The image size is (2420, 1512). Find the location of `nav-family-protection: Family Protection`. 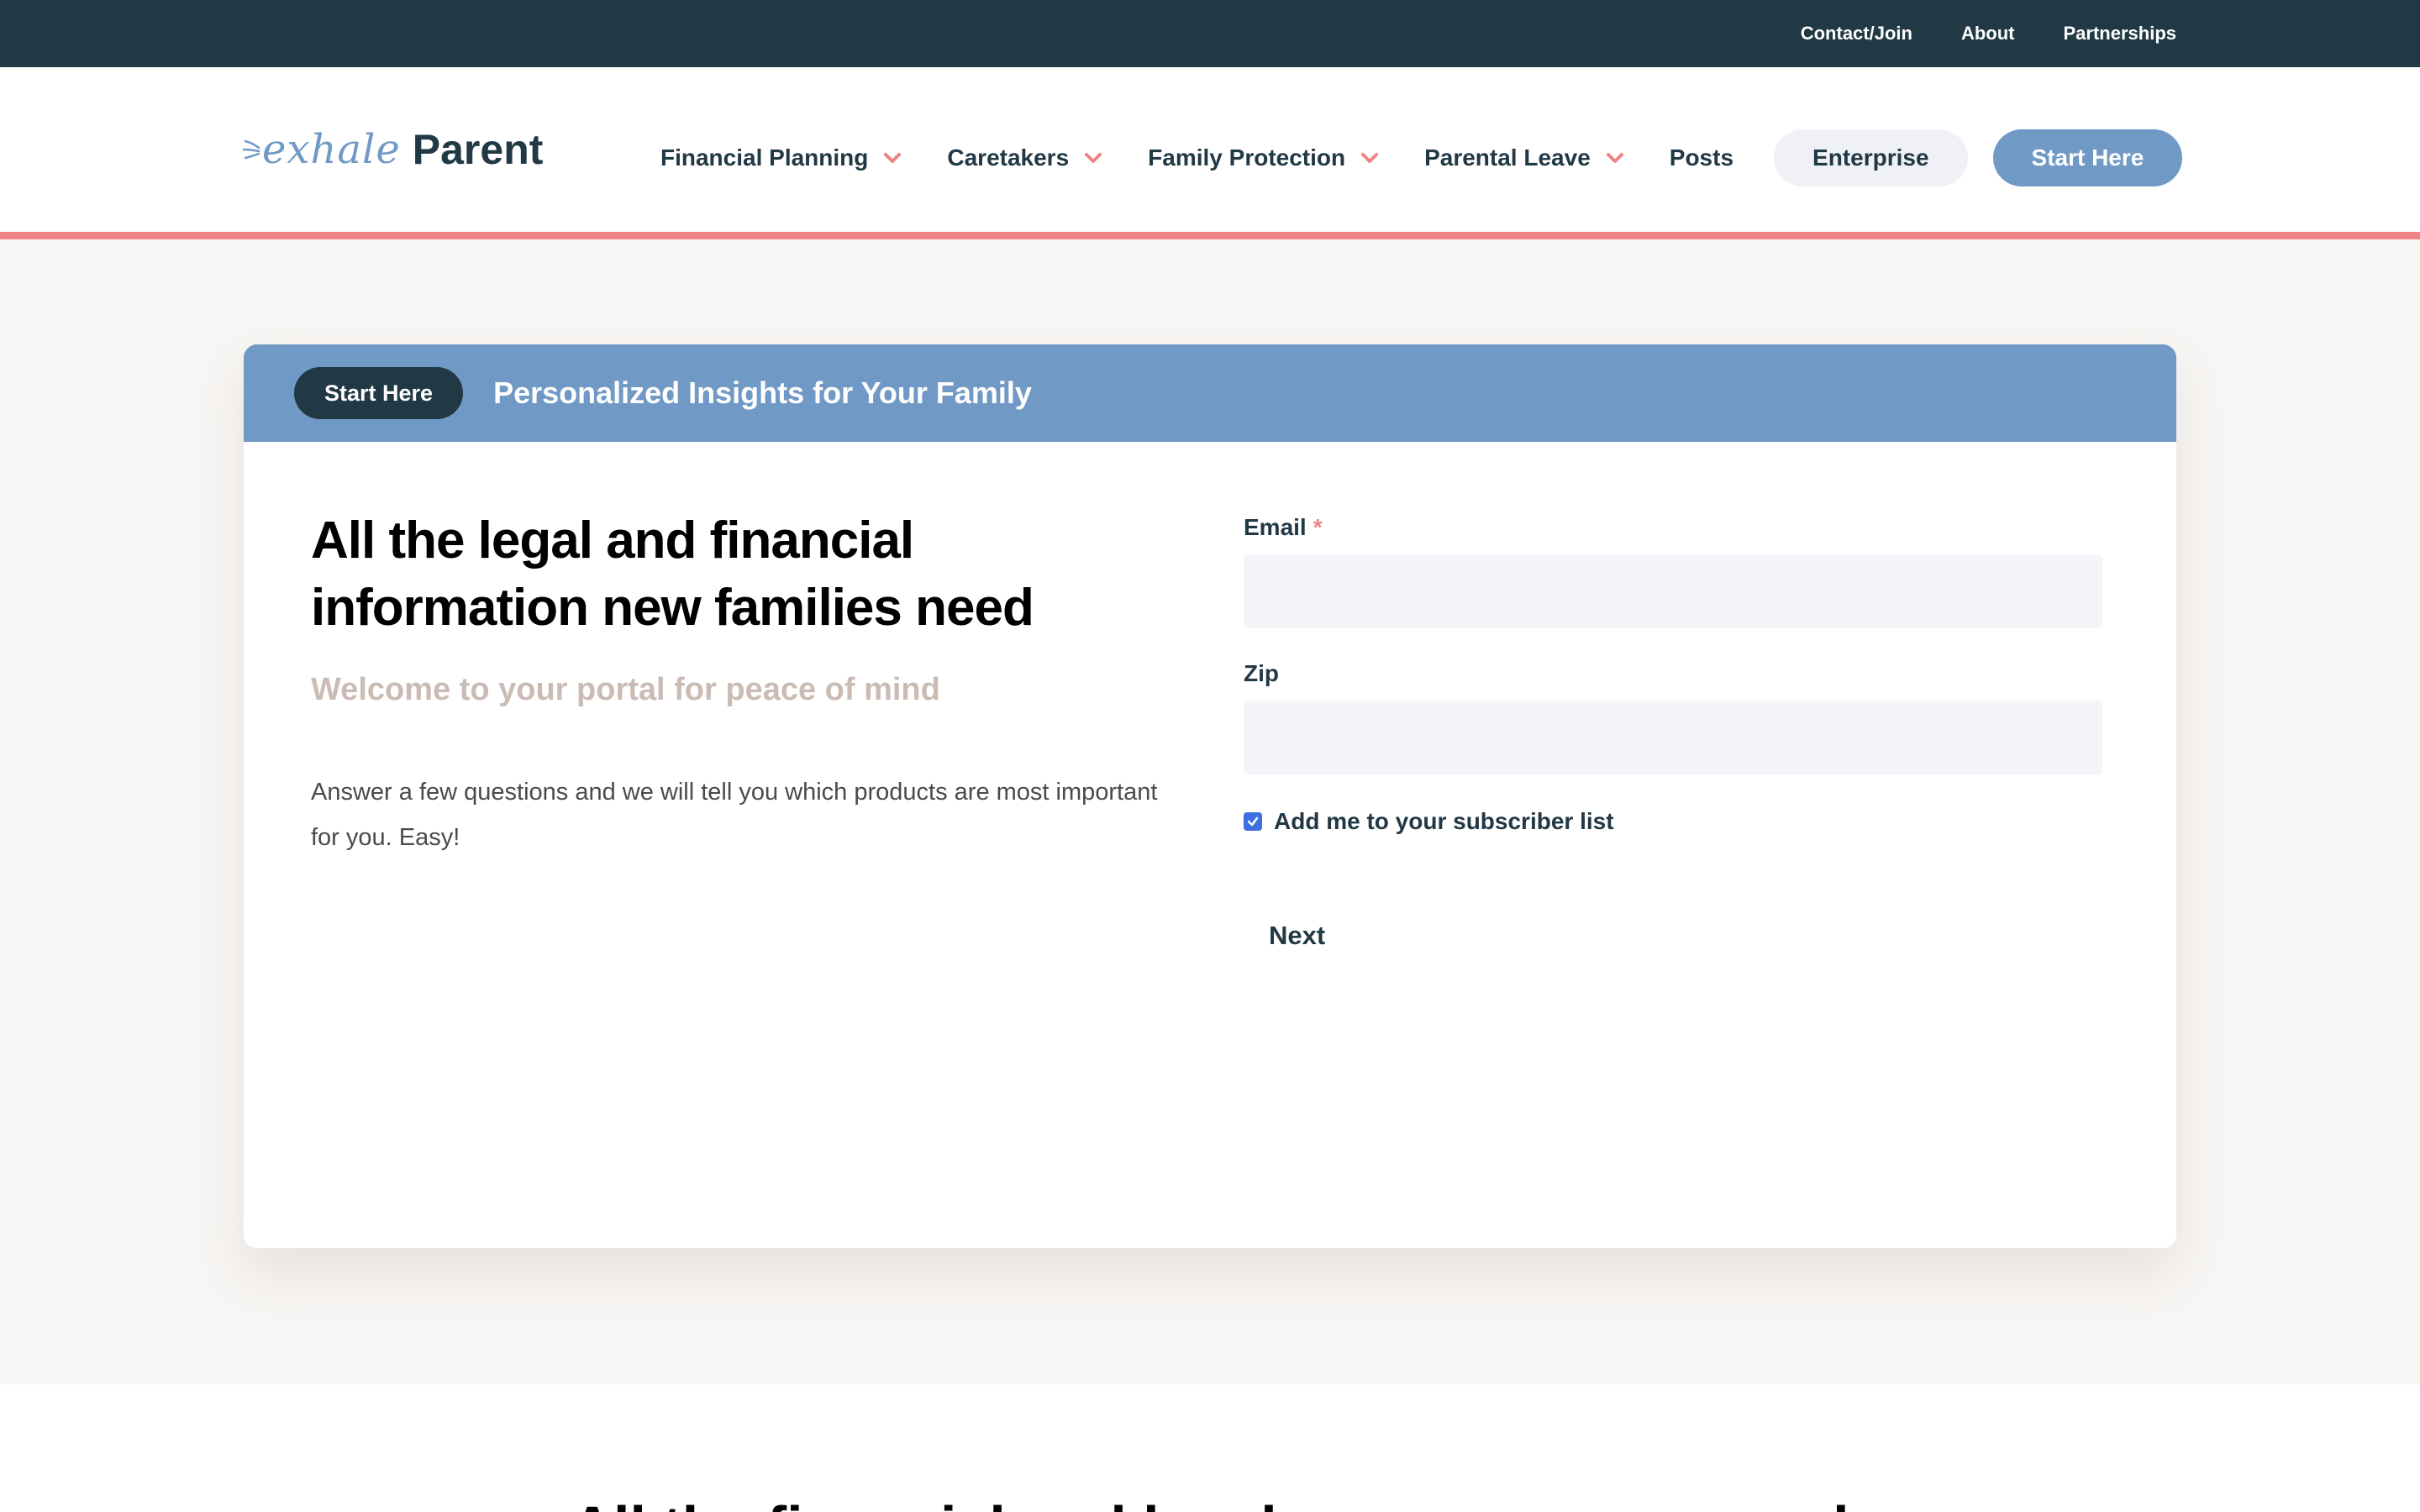

nav-family-protection: Family Protection is located at coordinates (1263, 157).